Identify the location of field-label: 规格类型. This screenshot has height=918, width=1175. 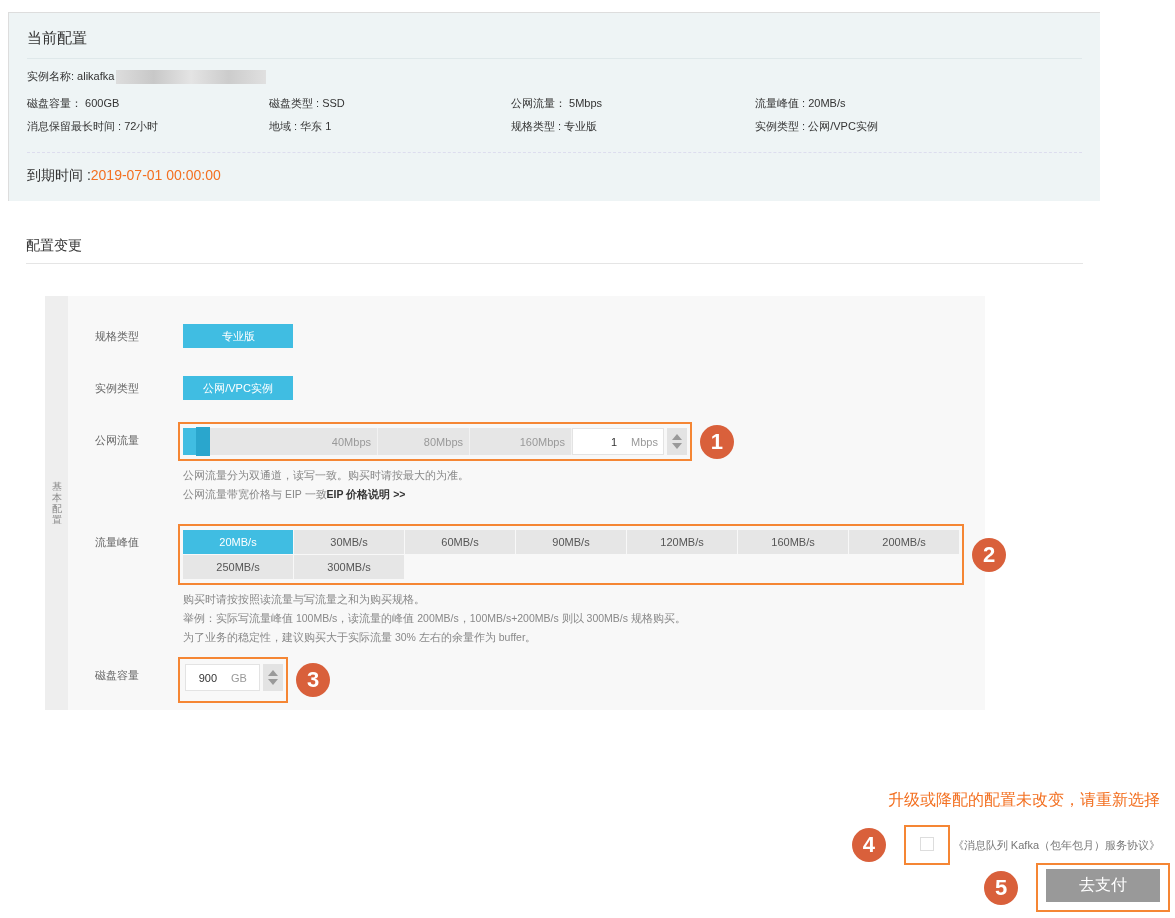
(117, 336).